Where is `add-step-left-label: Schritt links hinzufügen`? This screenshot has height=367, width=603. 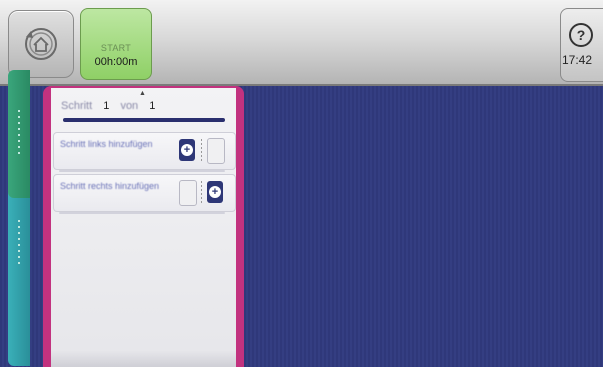
add-step-left-label: Schritt links hinzufügen is located at coordinates (106, 144).